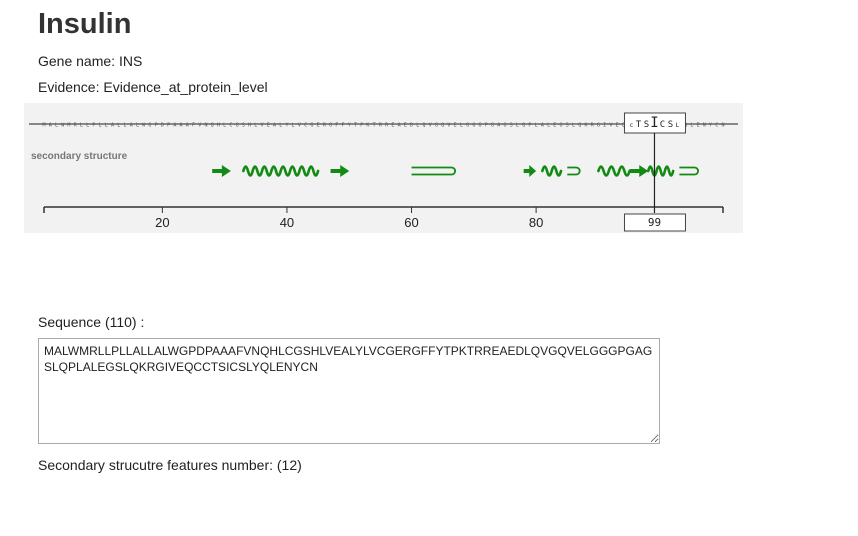 The width and height of the screenshot is (858, 536). I want to click on axis-tick-label: 60, so click(411, 222).